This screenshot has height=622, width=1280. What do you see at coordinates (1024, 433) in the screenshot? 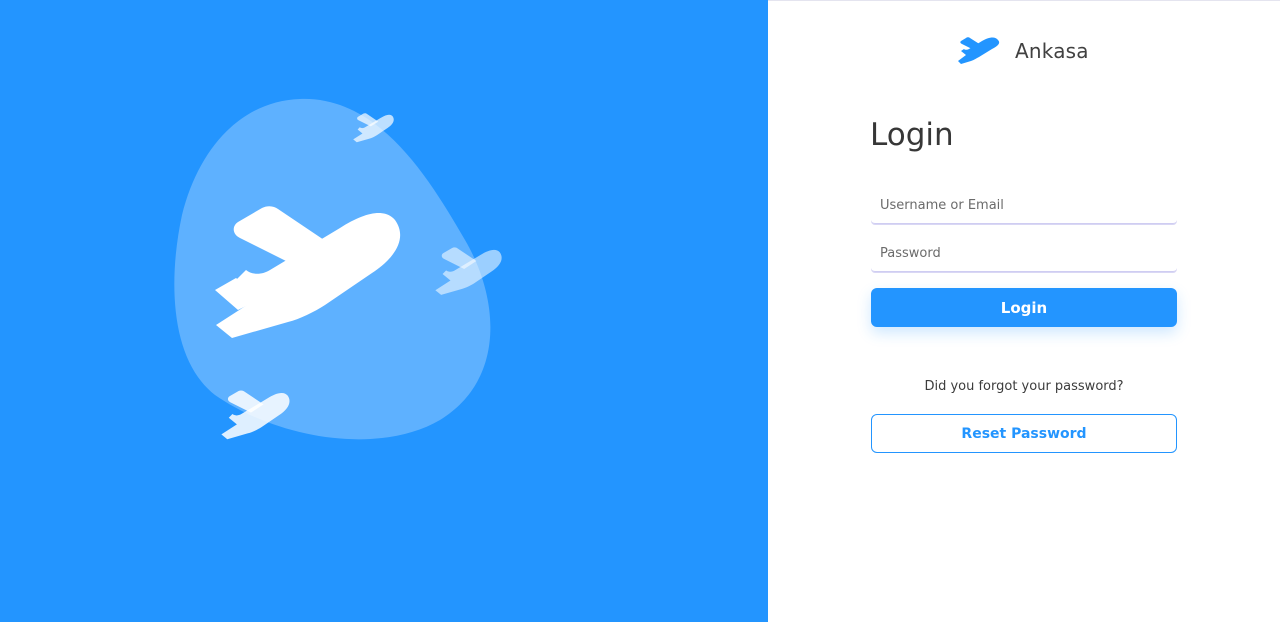
I see `reset-password-button: Reset Password` at bounding box center [1024, 433].